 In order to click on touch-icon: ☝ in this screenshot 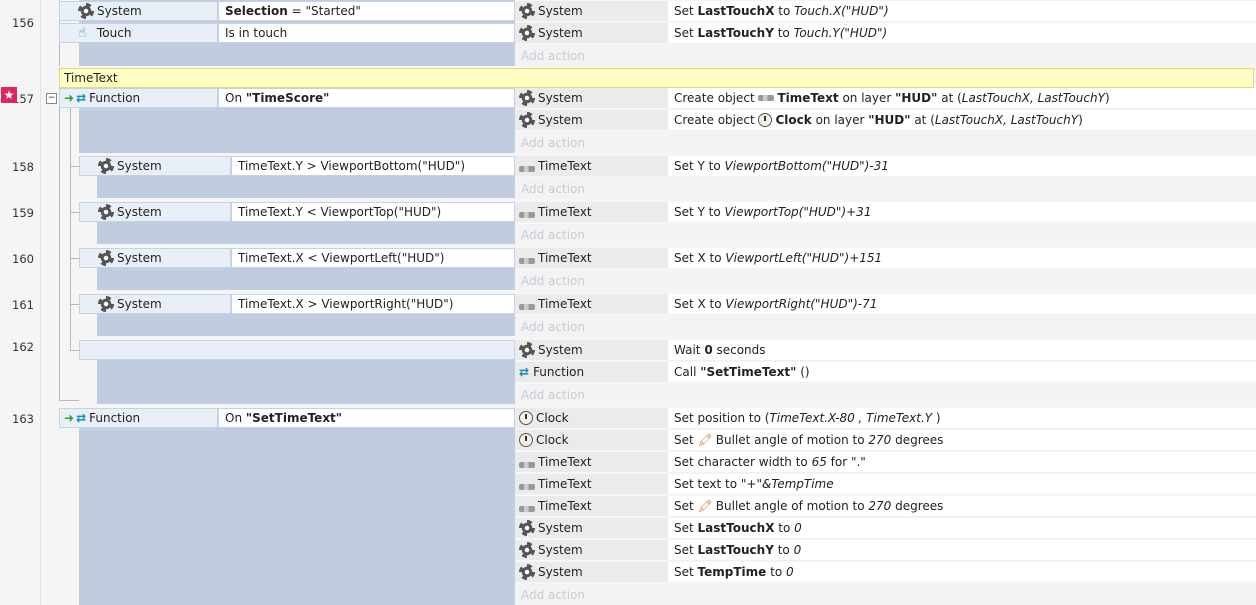, I will do `click(82, 33)`.